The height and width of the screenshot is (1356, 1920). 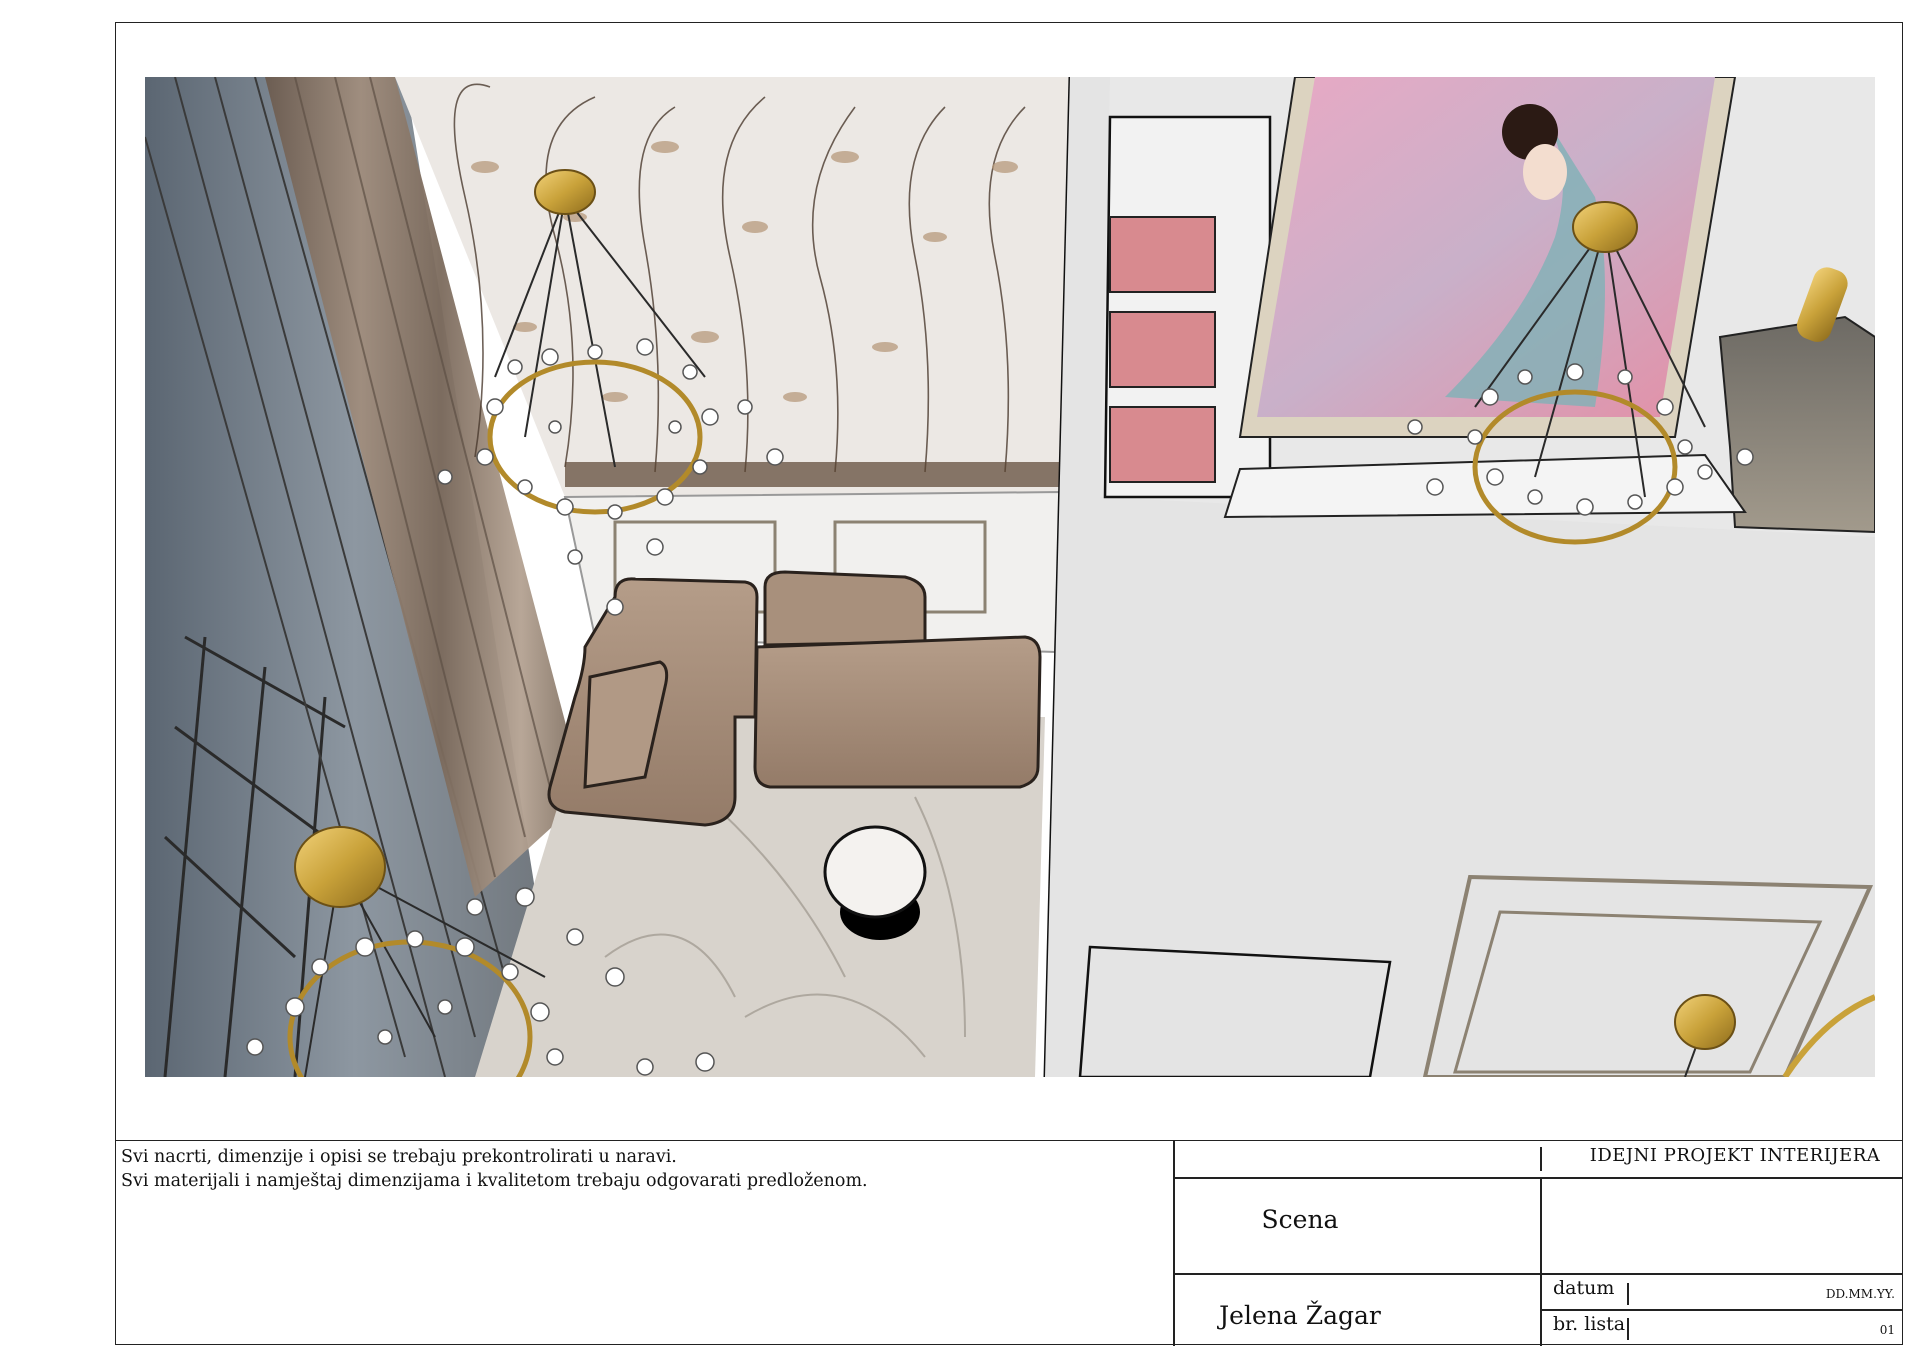 What do you see at coordinates (1735, 1155) in the screenshot?
I see `project-title: IDEJNI PROJEKT INTERIJERA` at bounding box center [1735, 1155].